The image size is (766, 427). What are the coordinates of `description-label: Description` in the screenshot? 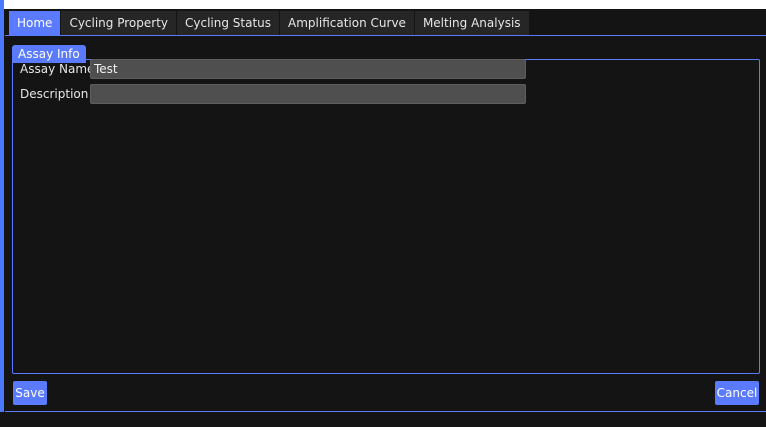 It's located at (54, 94).